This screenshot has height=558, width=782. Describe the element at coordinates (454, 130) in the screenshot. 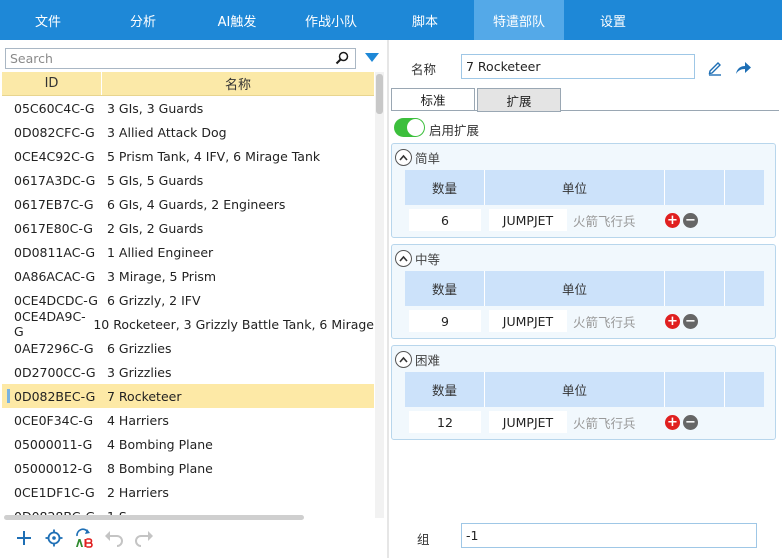

I see `enable-extension-label: 启用扩展` at that location.